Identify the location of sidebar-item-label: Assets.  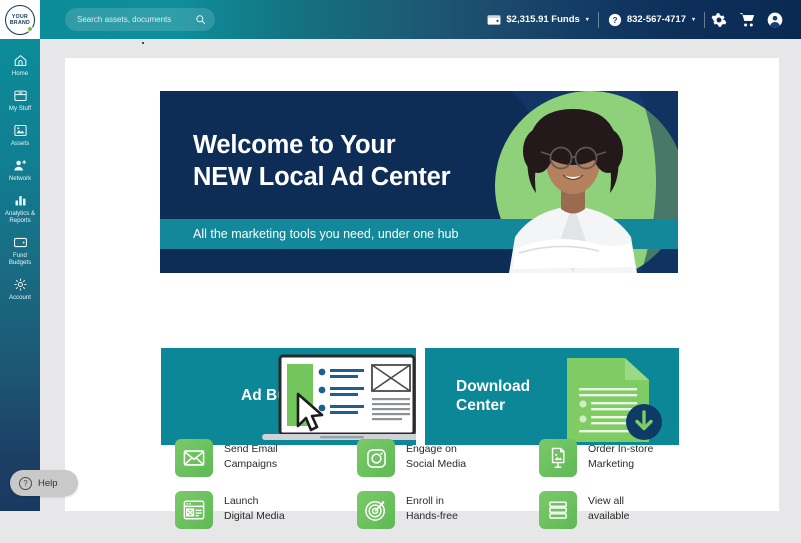
(20, 143).